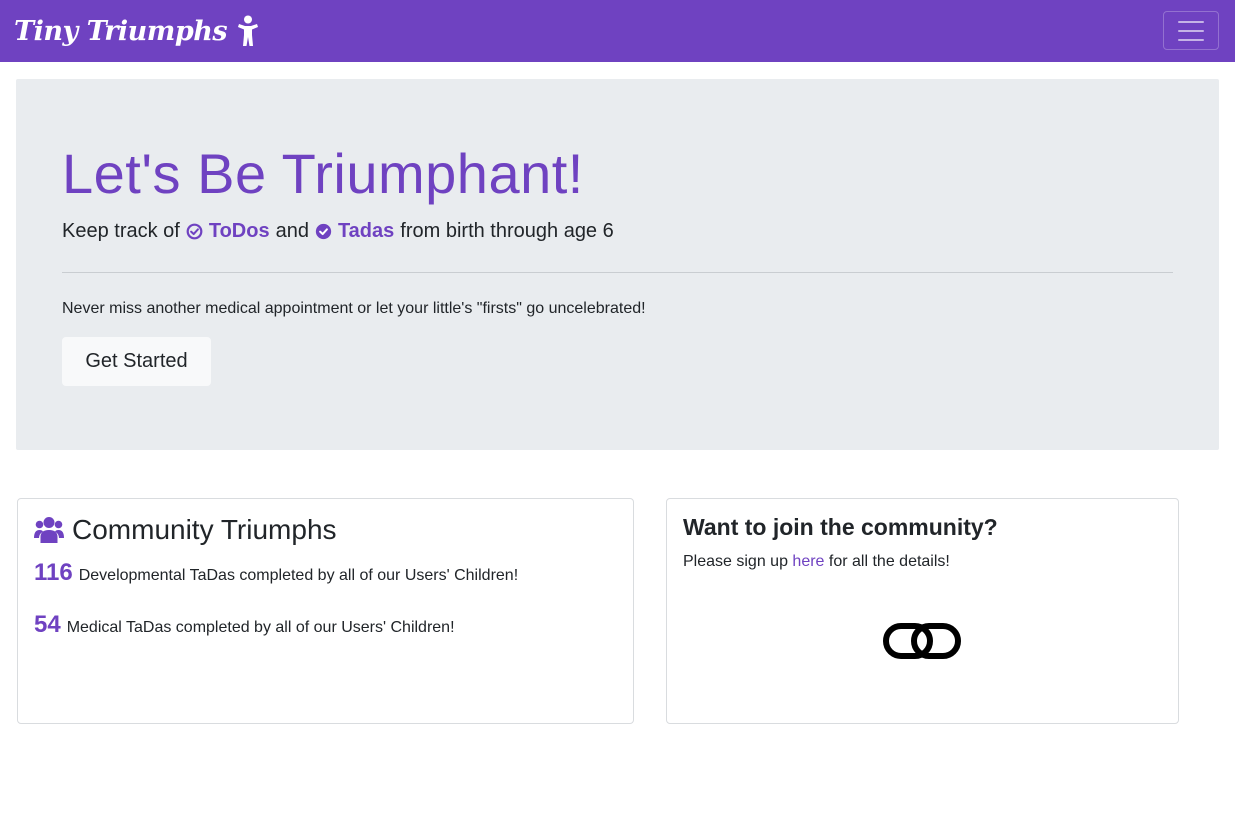 The image size is (1235, 832). I want to click on join-title: Want to join the community?, so click(840, 527).